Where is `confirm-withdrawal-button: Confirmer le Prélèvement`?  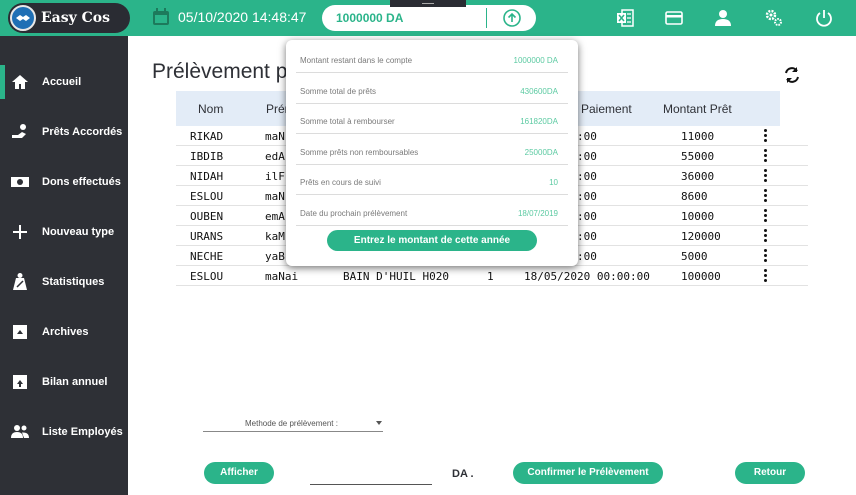 confirm-withdrawal-button: Confirmer le Prélèvement is located at coordinates (588, 473).